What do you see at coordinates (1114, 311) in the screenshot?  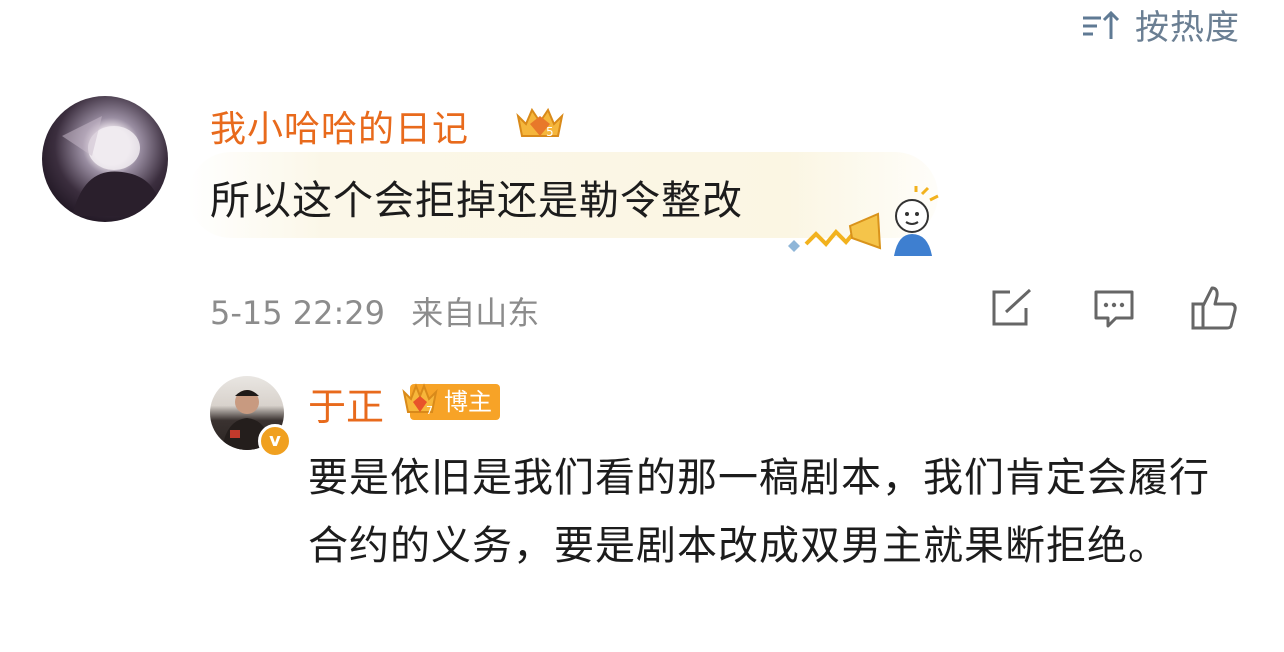 I see `comment-icon` at bounding box center [1114, 311].